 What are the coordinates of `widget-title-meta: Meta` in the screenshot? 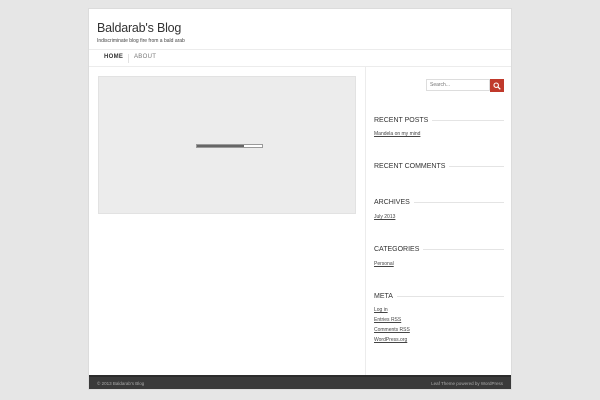 It's located at (439, 296).